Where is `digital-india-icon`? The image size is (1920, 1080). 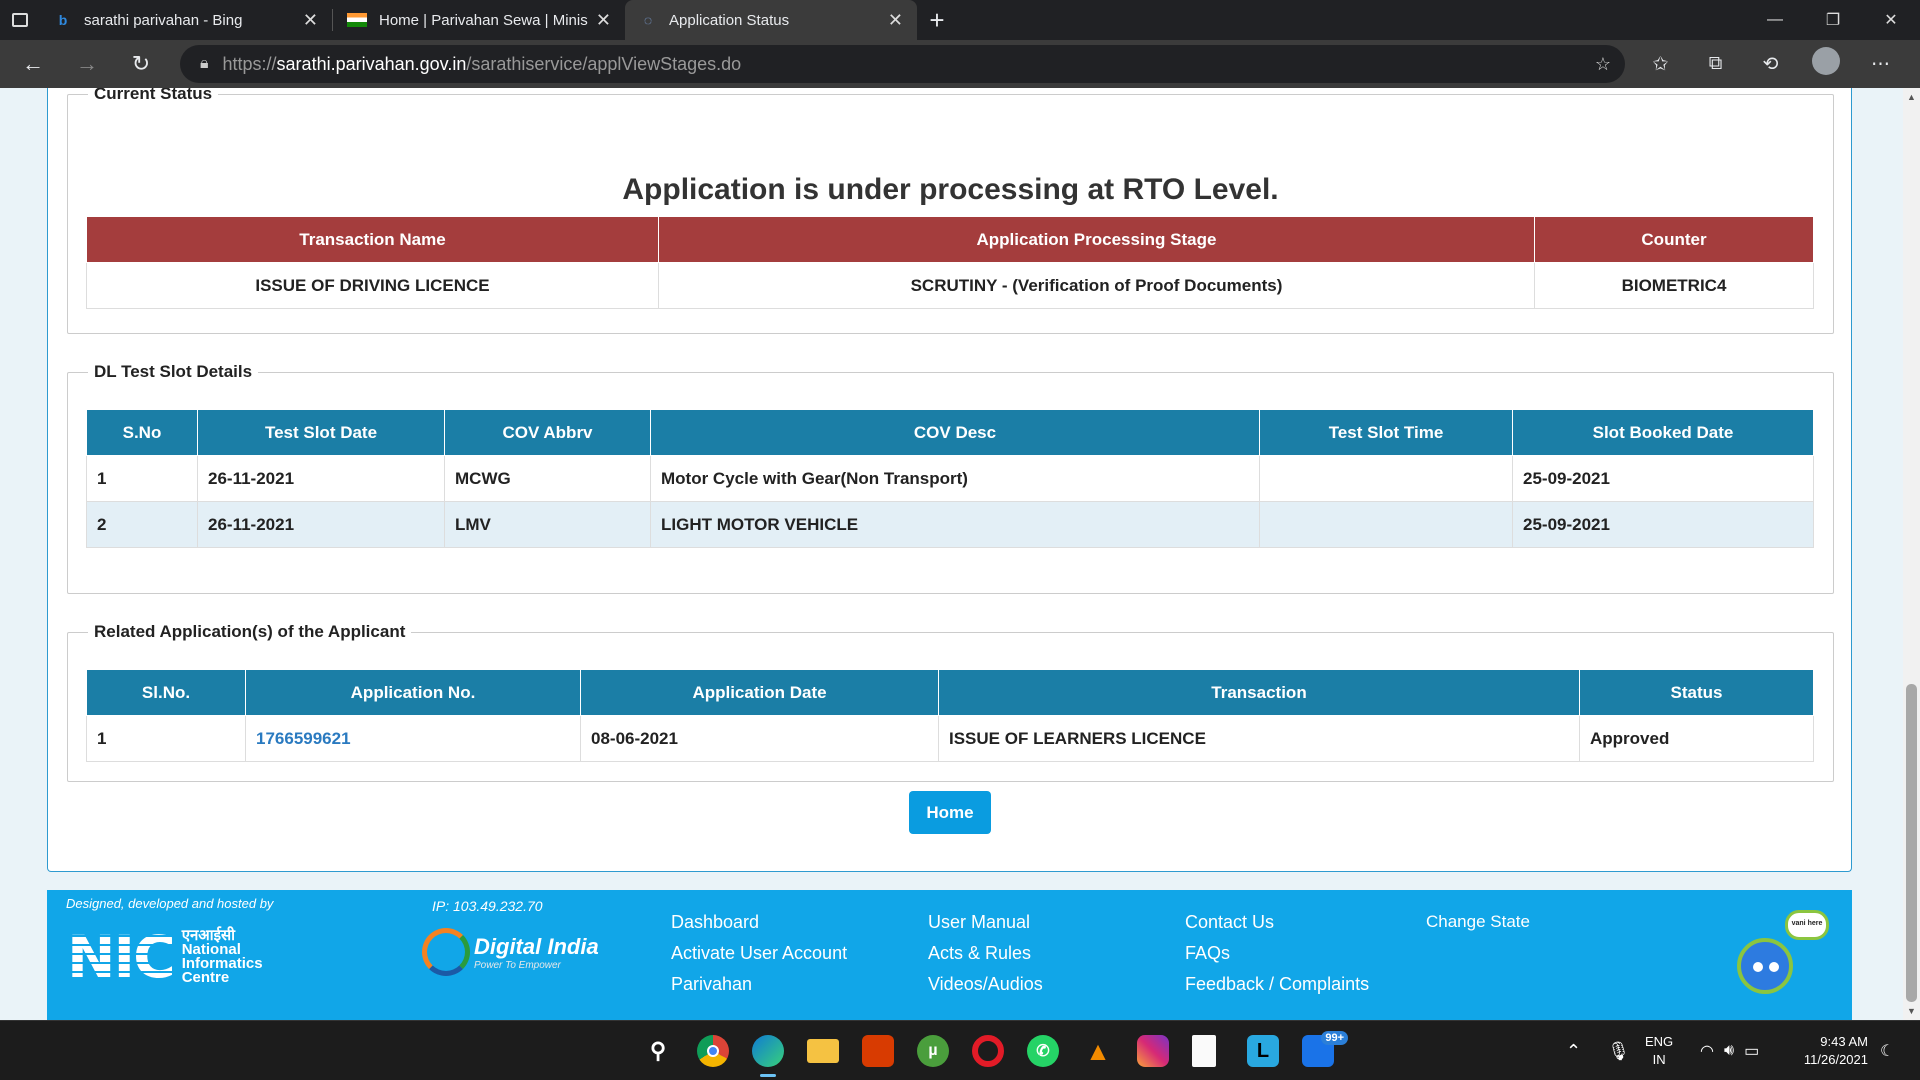
digital-india-icon is located at coordinates (446, 952).